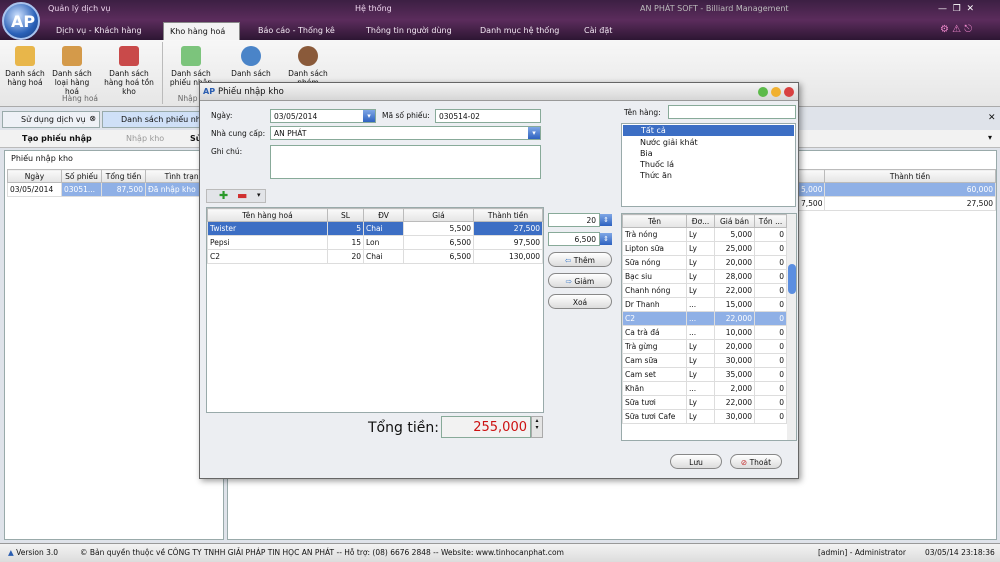 This screenshot has height=562, width=1000. Describe the element at coordinates (704, 360) in the screenshot. I see `product-row: Cam sữa Ly 30,000 0` at that location.